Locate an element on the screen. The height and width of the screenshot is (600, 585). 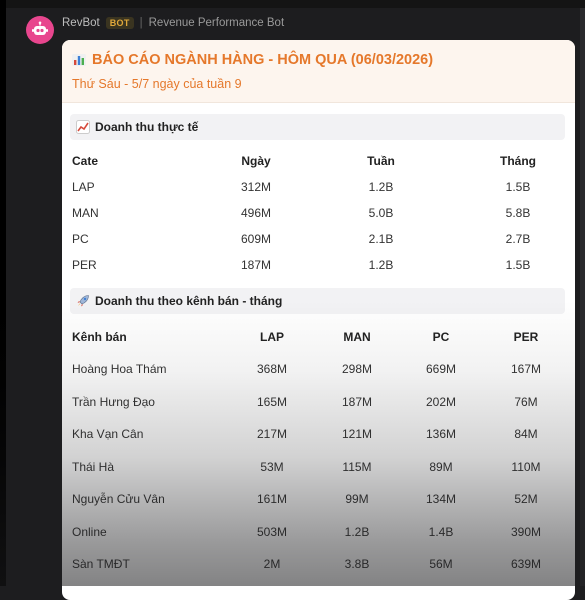
table-cell: 312M is located at coordinates (256, 187).